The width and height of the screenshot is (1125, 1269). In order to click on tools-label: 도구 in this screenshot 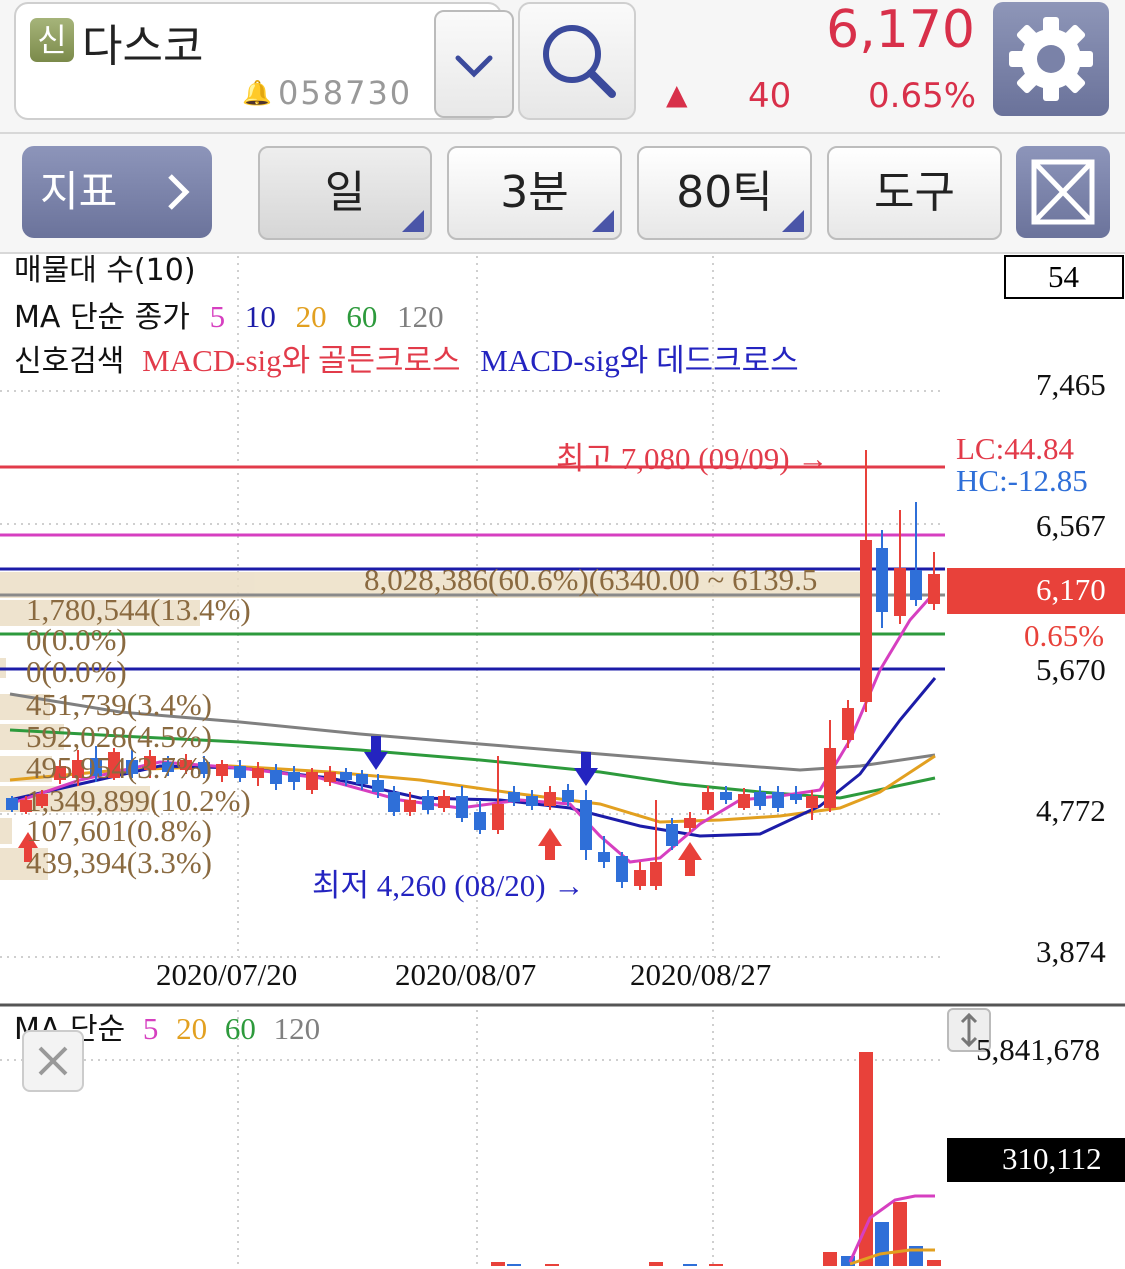, I will do `click(914, 192)`.